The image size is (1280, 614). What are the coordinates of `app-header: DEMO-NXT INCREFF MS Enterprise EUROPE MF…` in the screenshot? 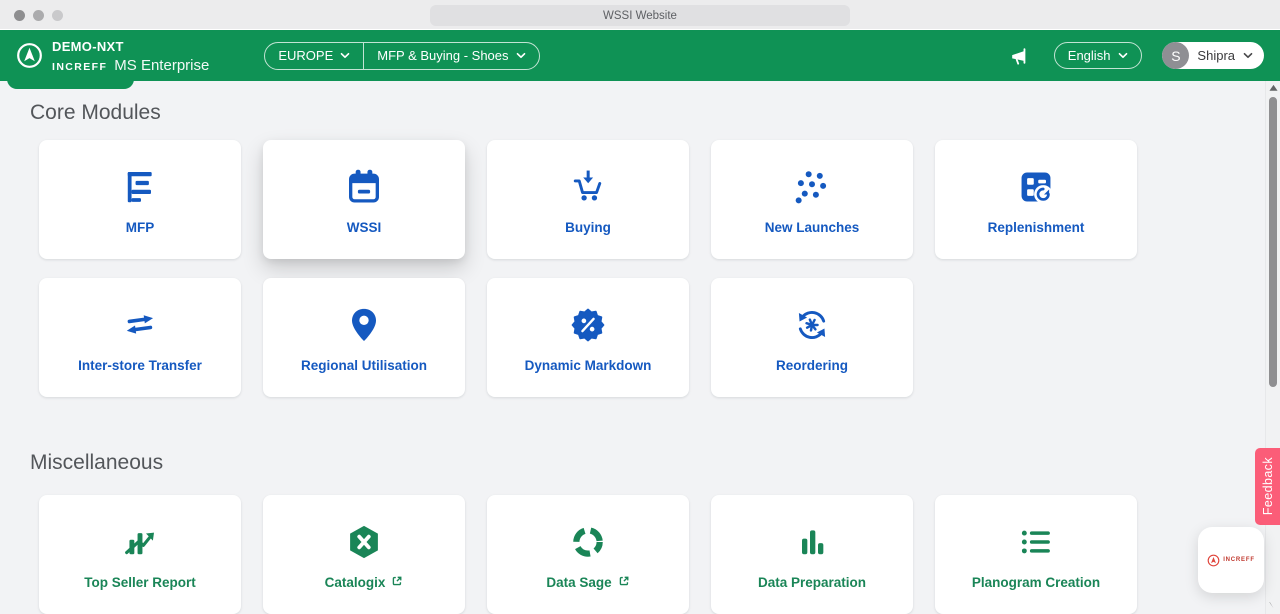 It's located at (640, 55).